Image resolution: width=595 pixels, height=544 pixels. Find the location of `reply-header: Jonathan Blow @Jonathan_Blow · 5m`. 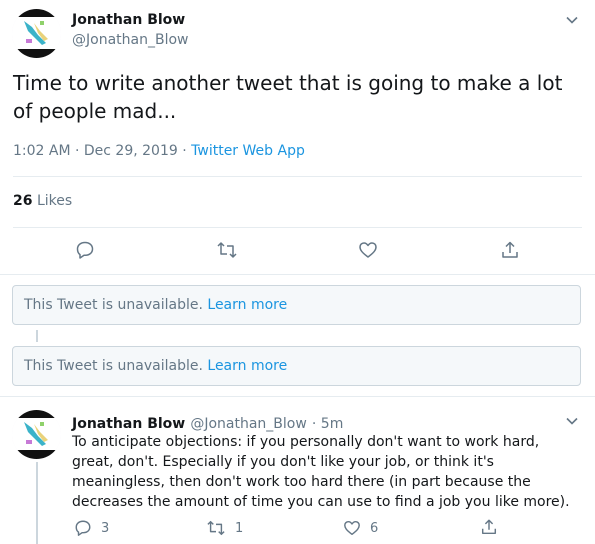

reply-header: Jonathan Blow @Jonathan_Blow · 5m is located at coordinates (207, 422).